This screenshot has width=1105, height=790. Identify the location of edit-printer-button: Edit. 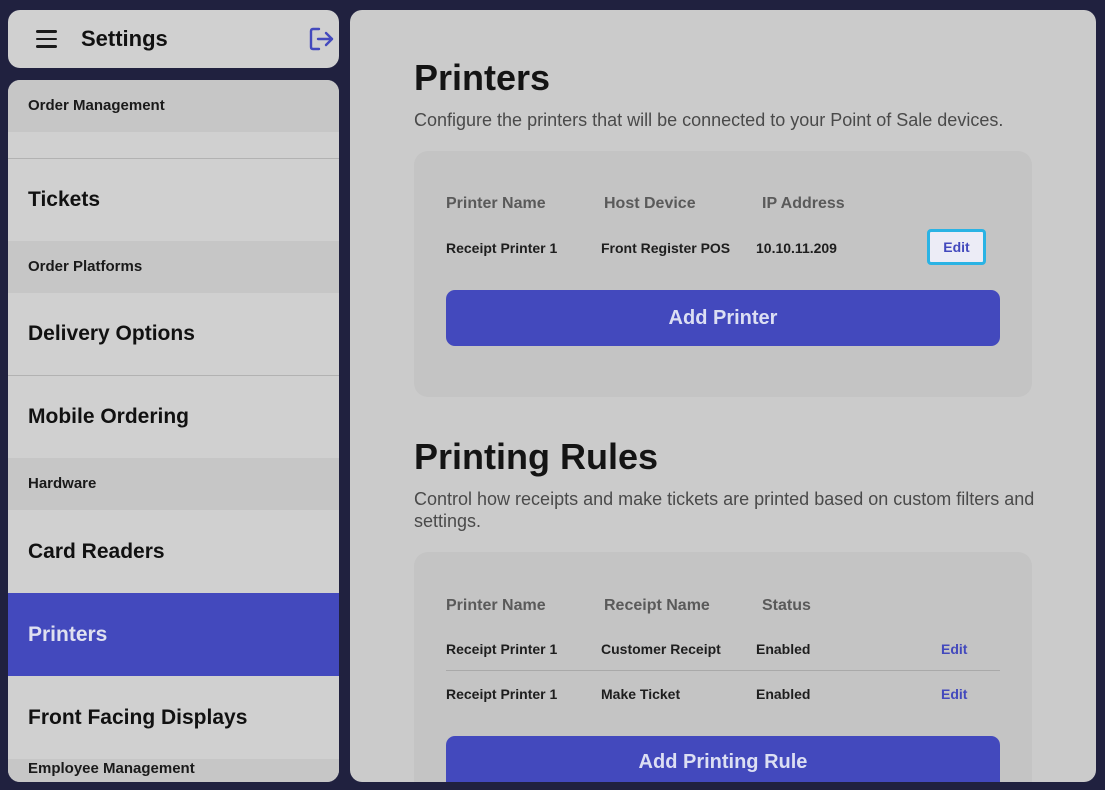
(956, 247).